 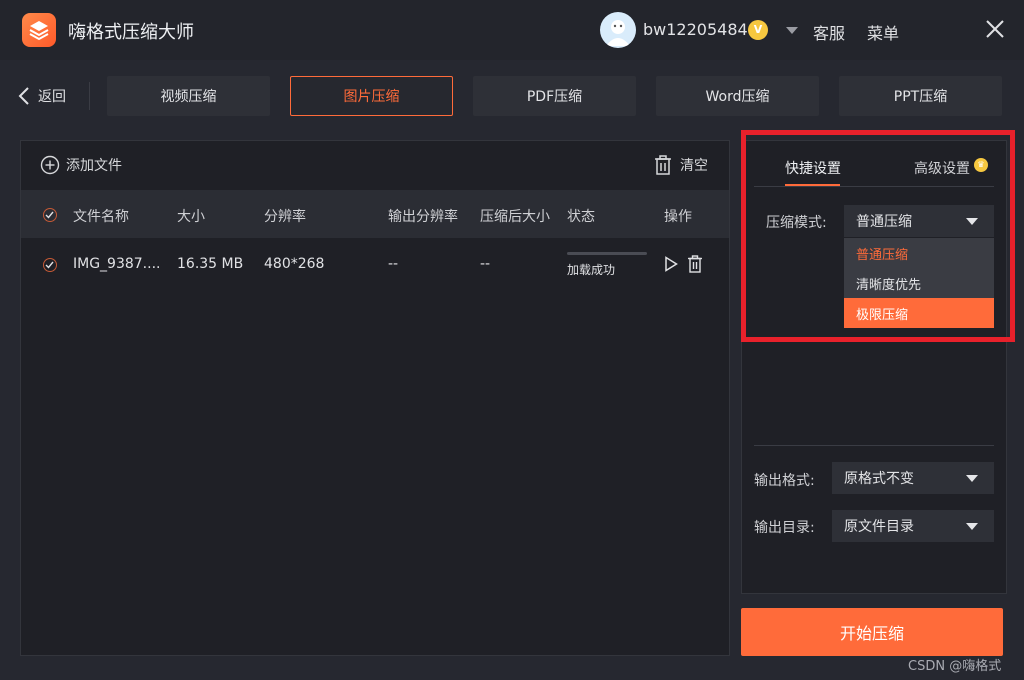 What do you see at coordinates (878, 236) in the screenshot?
I see `highlight-annotation-box` at bounding box center [878, 236].